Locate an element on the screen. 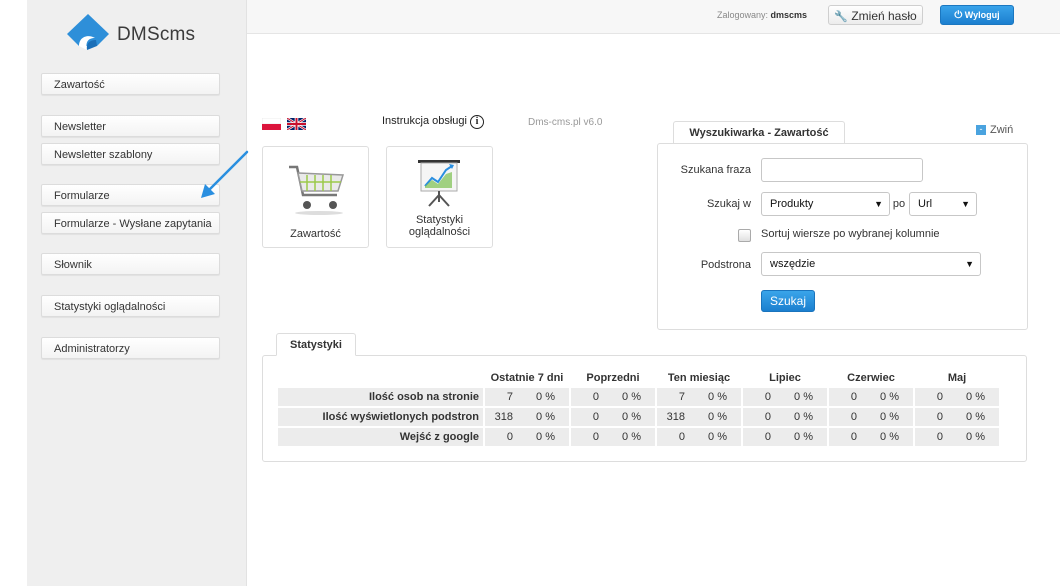 The width and height of the screenshot is (1060, 586). collapse-button: - Zwiń is located at coordinates (994, 130).